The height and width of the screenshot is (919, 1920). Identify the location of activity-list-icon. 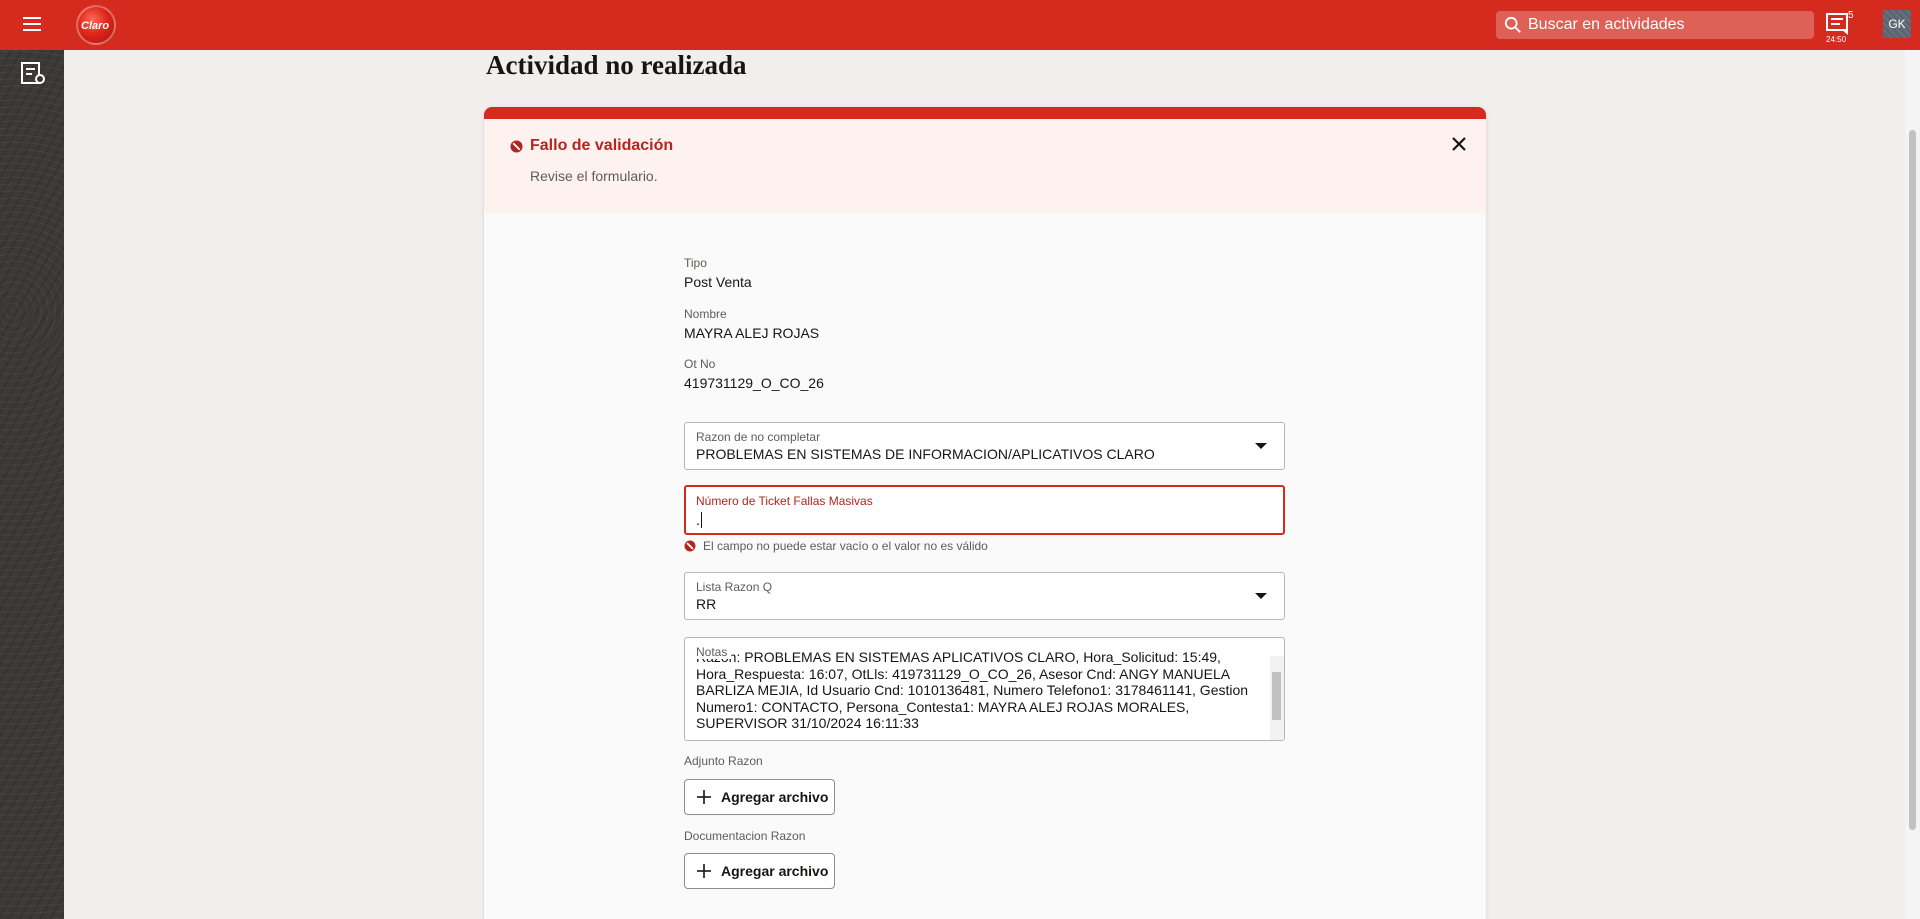
(33, 73).